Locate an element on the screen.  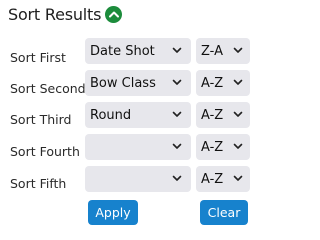
sort-second-field-select: Bow Class is located at coordinates (138, 83).